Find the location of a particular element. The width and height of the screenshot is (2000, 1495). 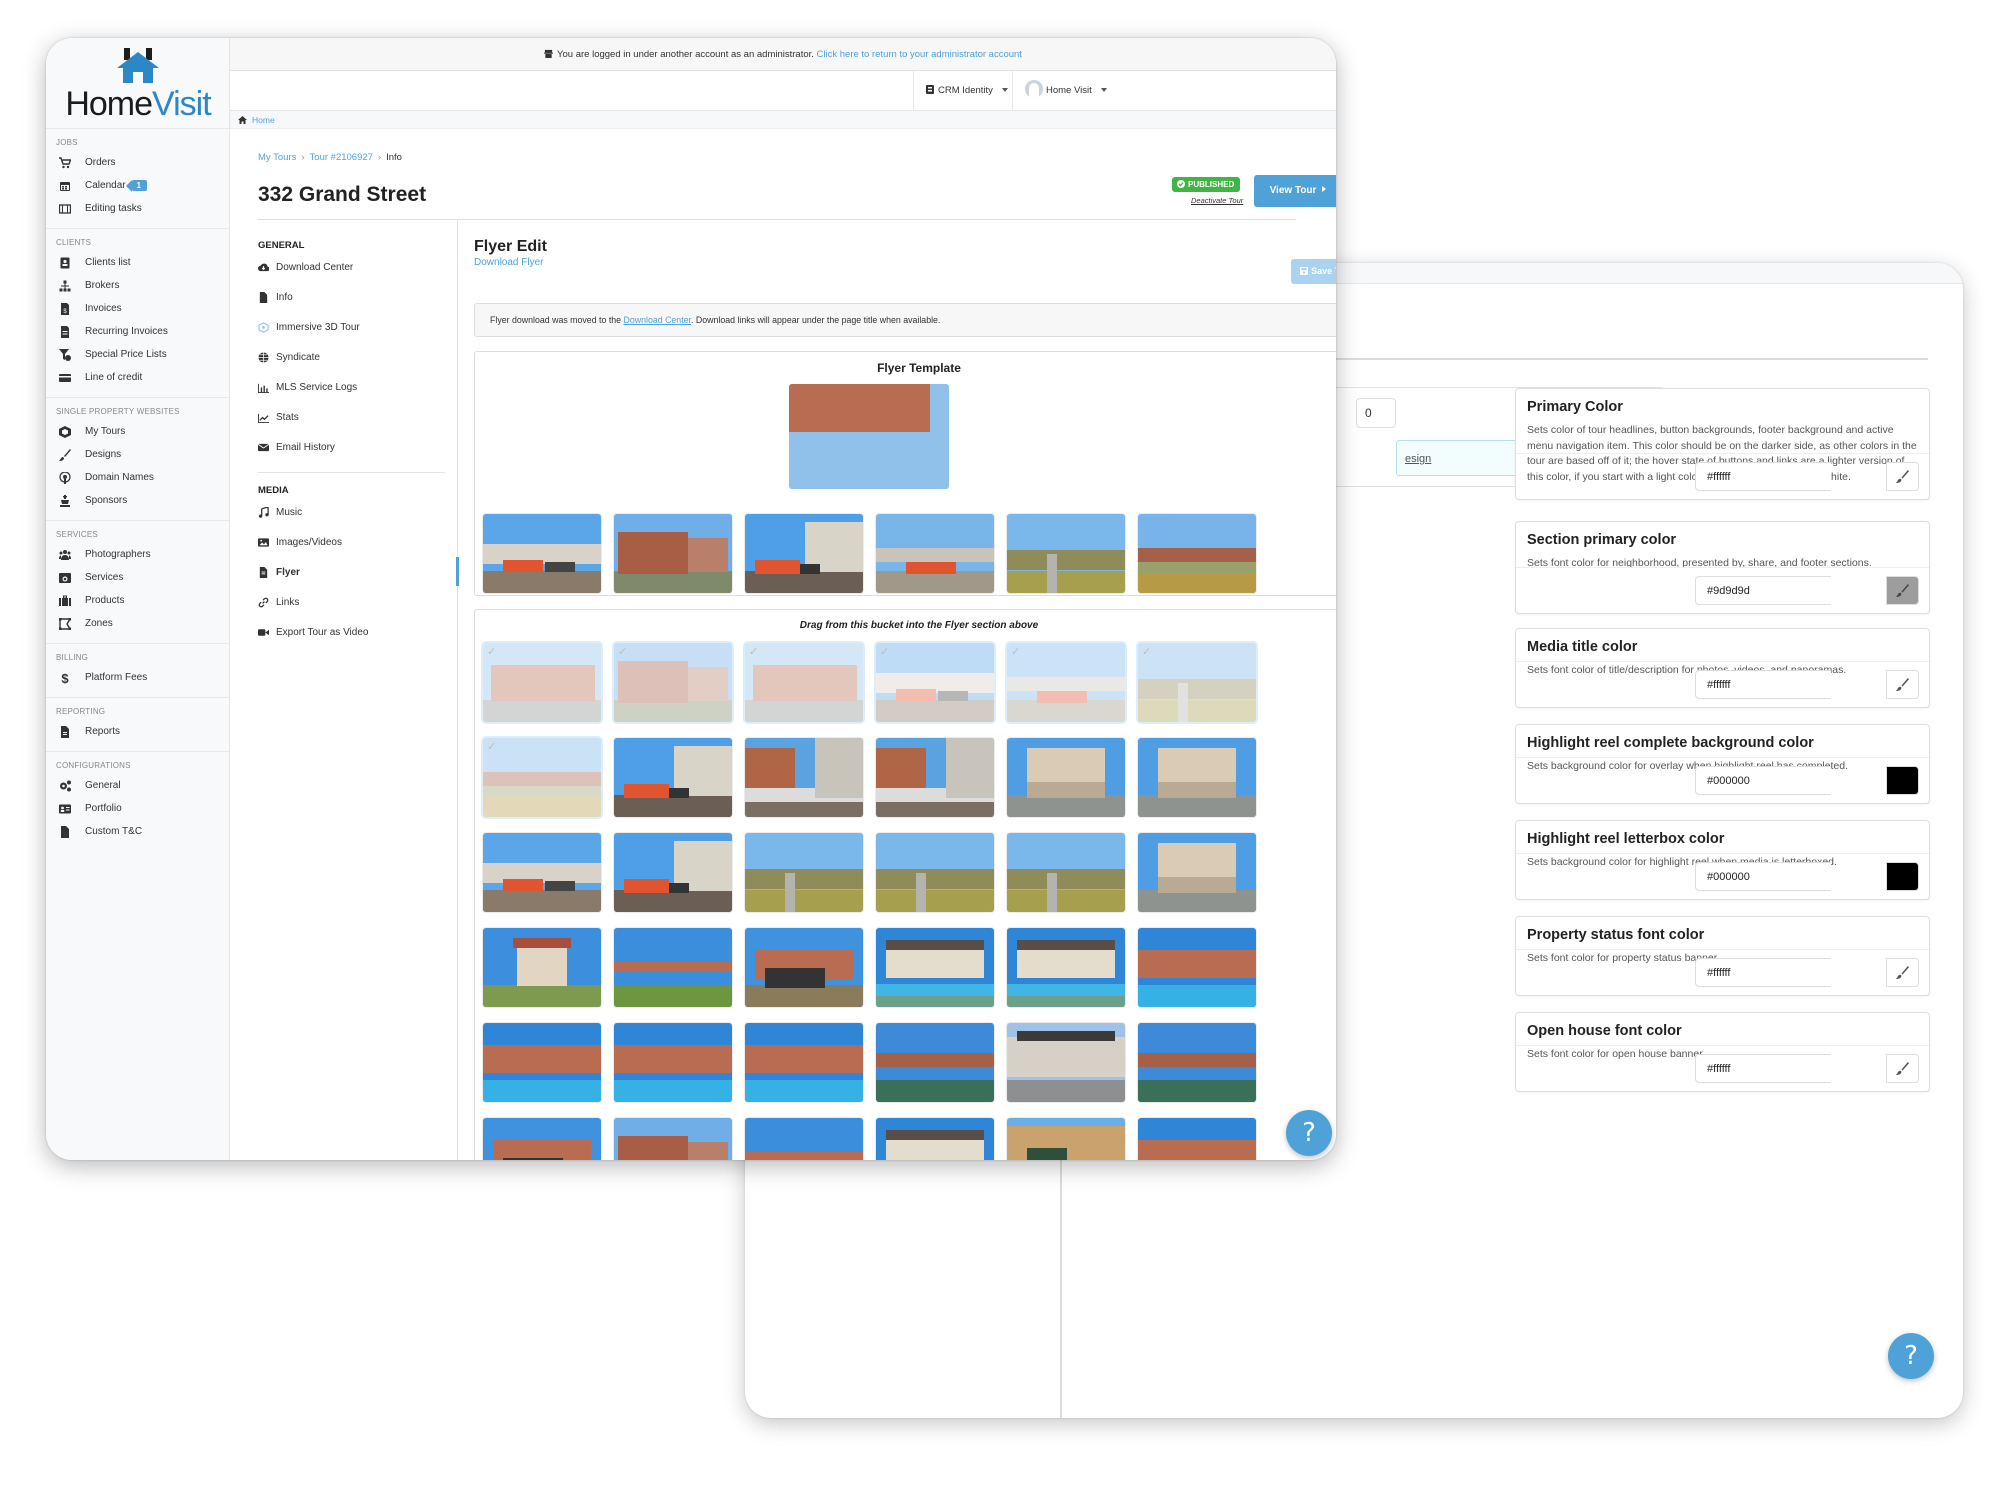

sidebar-item-calendar: Calendar 1 is located at coordinates (137, 185).